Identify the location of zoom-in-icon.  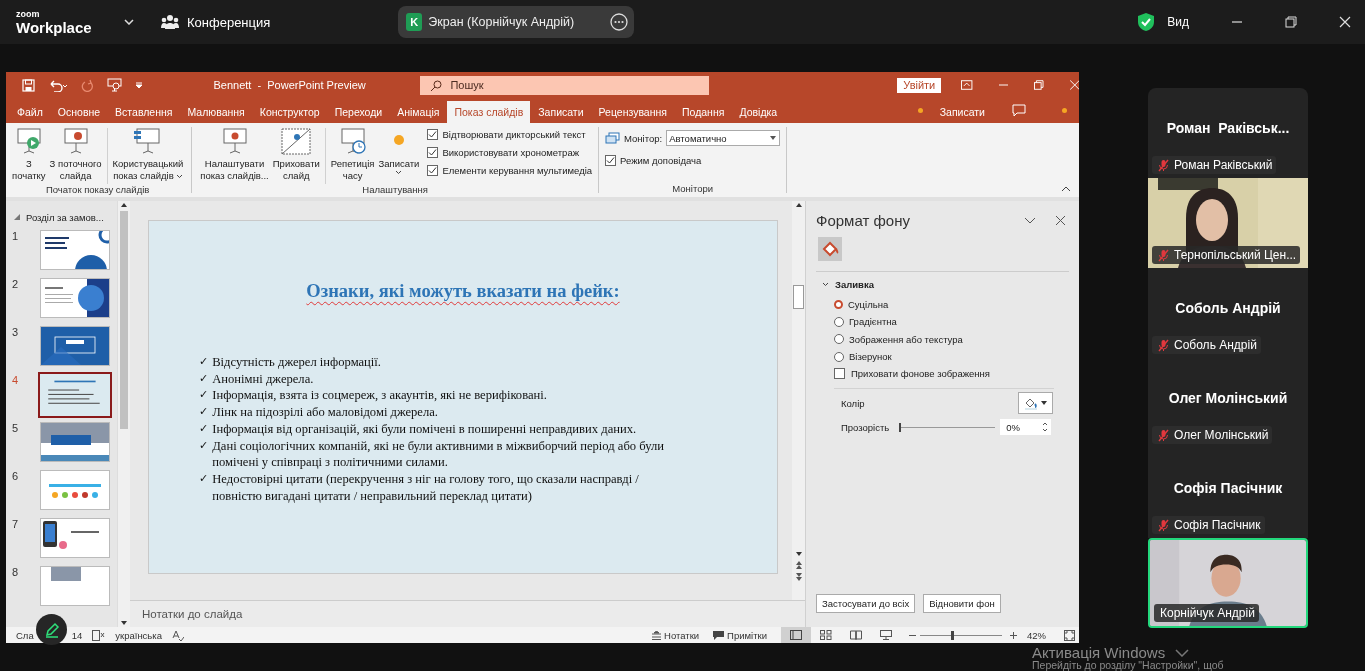
(1013, 635).